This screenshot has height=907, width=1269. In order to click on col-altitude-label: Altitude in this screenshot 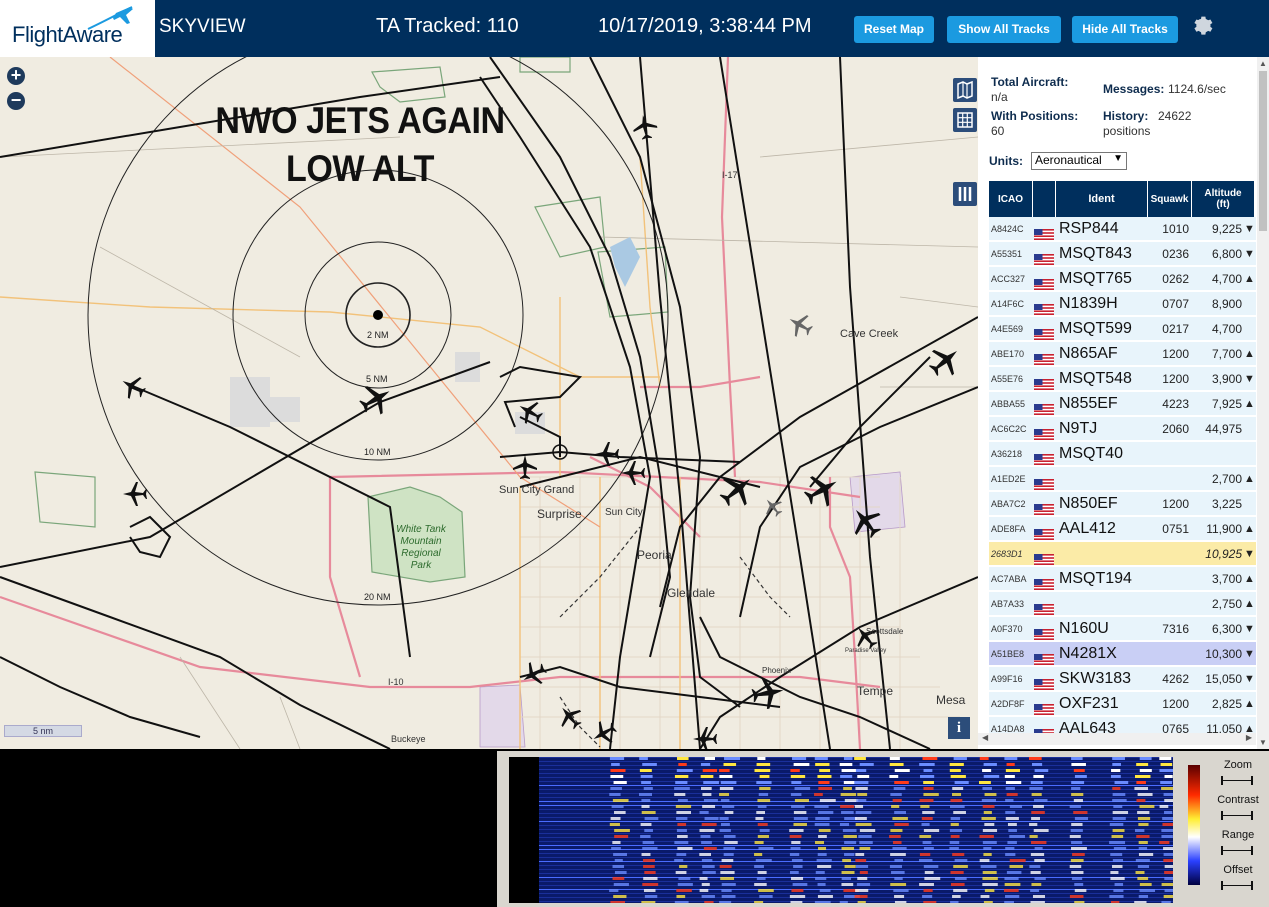, I will do `click(1223, 193)`.